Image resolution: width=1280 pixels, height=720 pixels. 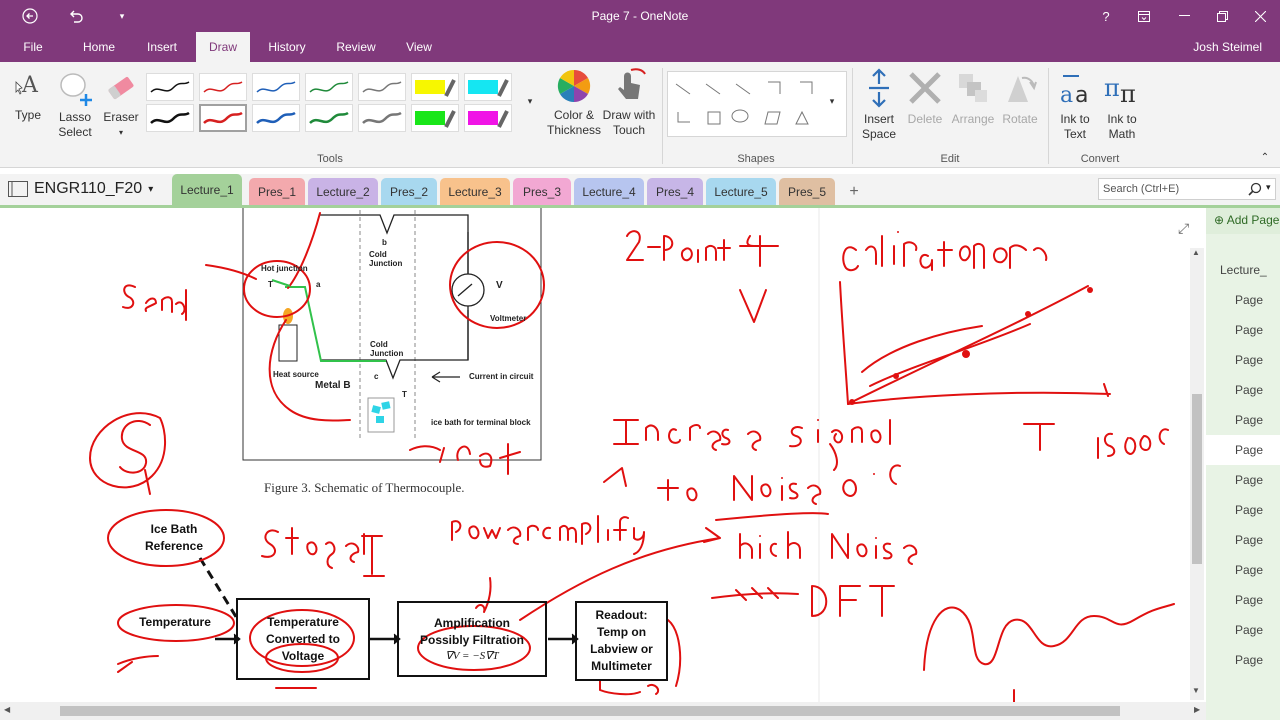 What do you see at coordinates (1184, 16) in the screenshot?
I see `minimize-icon` at bounding box center [1184, 16].